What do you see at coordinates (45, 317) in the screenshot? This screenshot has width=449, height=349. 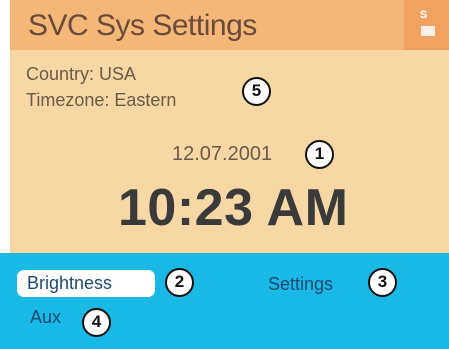 I see `aux-softkey: Aux` at bounding box center [45, 317].